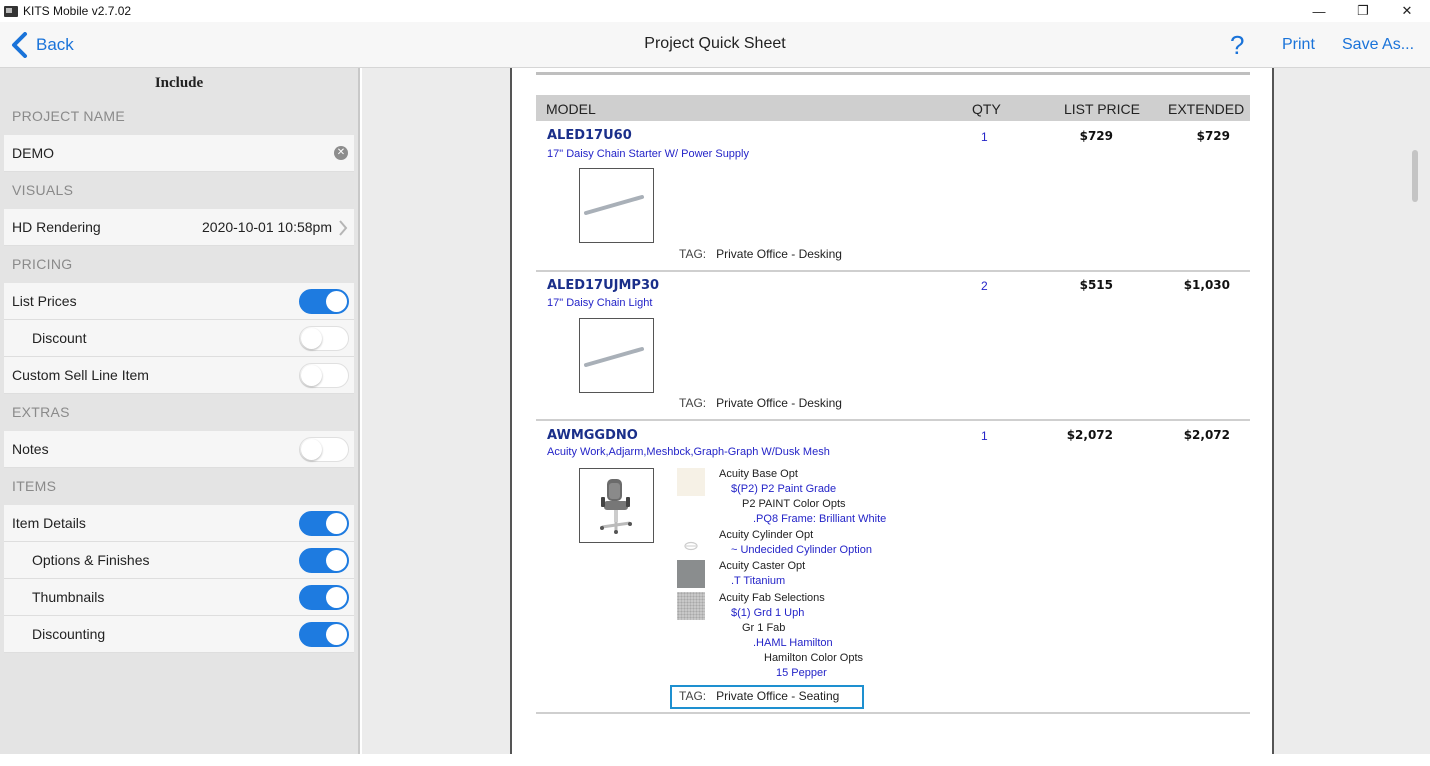  I want to click on item-description: 17" Daisy Chain Light, so click(600, 303).